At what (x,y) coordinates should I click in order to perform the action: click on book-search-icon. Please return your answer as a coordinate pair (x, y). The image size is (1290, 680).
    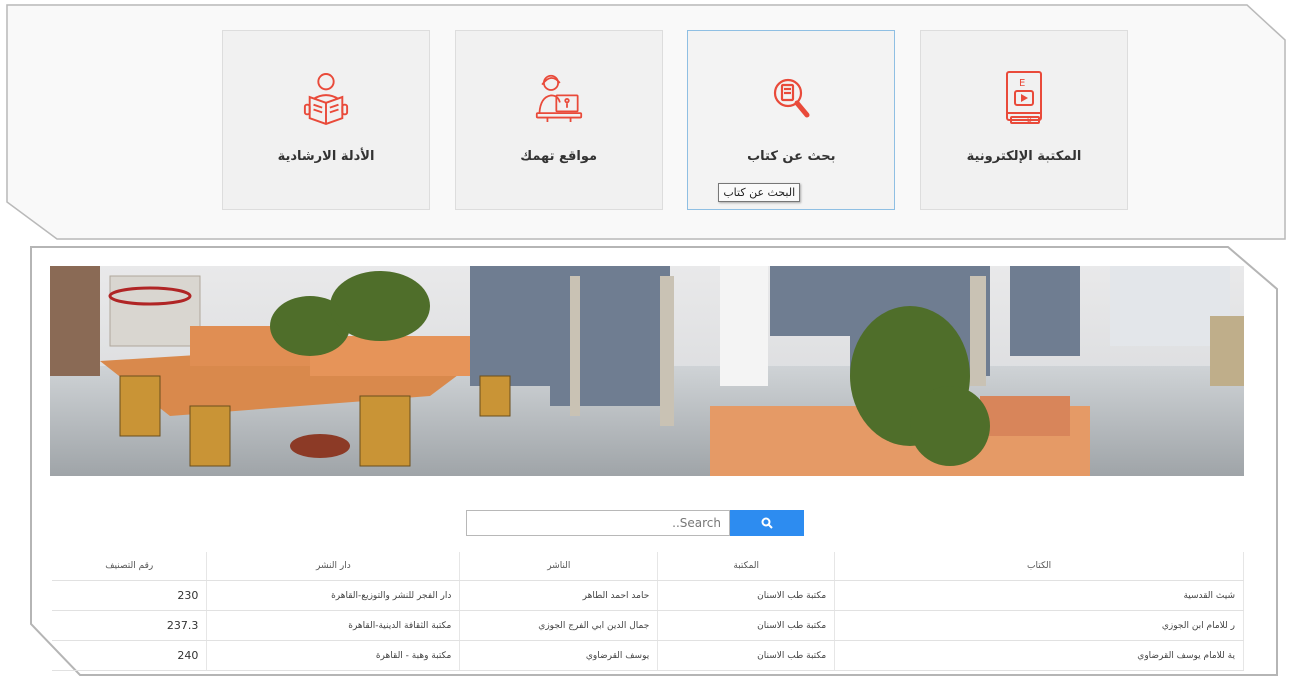
    Looking at the image, I should click on (791, 98).